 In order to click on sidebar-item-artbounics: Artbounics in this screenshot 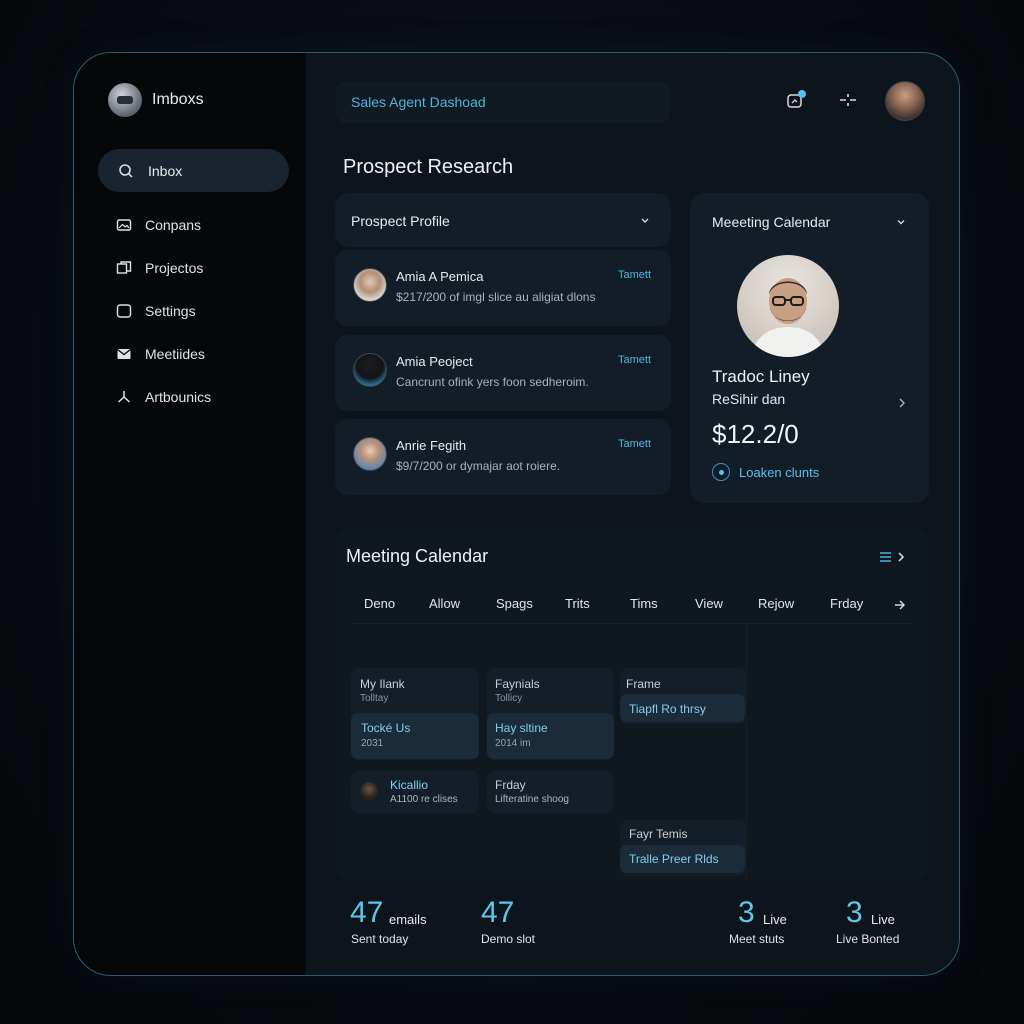, I will do `click(163, 397)`.